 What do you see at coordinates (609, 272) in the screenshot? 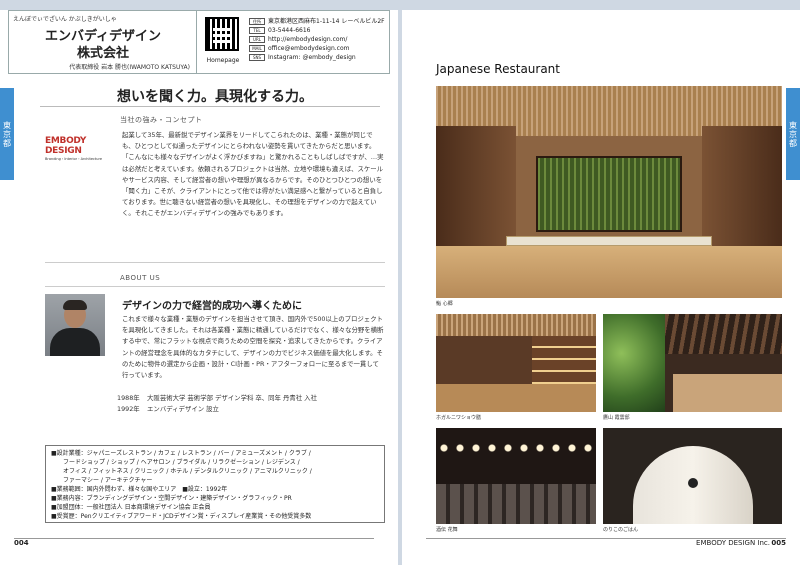
I see `photo-counter` at bounding box center [609, 272].